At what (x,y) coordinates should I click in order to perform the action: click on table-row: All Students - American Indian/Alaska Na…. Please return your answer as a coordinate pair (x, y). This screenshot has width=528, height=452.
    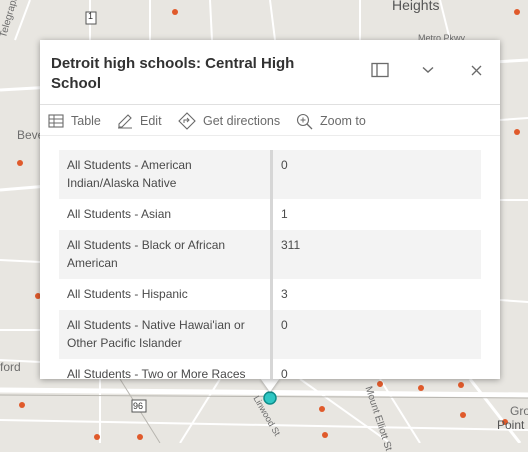
    Looking at the image, I should click on (270, 174).